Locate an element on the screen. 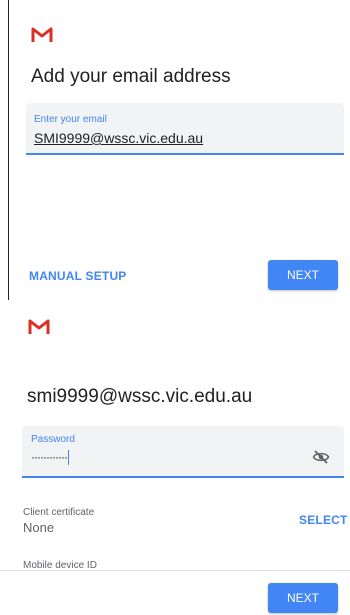  email-field: Enter your email SMI9999@wssc.vic.edu.au is located at coordinates (185, 129).